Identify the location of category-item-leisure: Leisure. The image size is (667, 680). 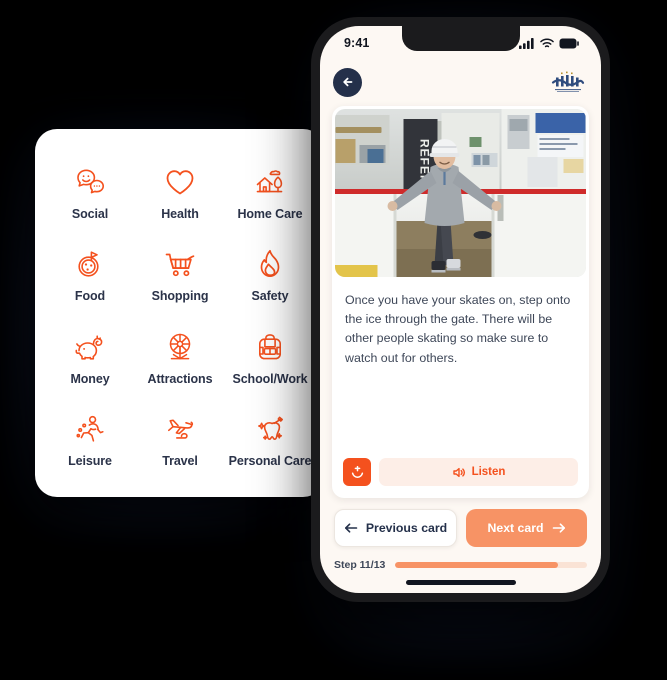
(90, 440).